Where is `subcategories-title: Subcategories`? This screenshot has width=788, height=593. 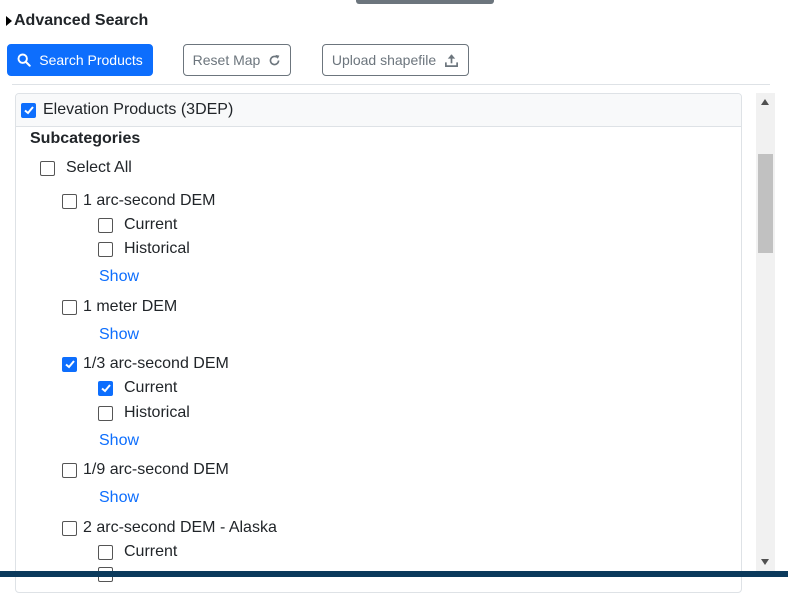 subcategories-title: Subcategories is located at coordinates (85, 138).